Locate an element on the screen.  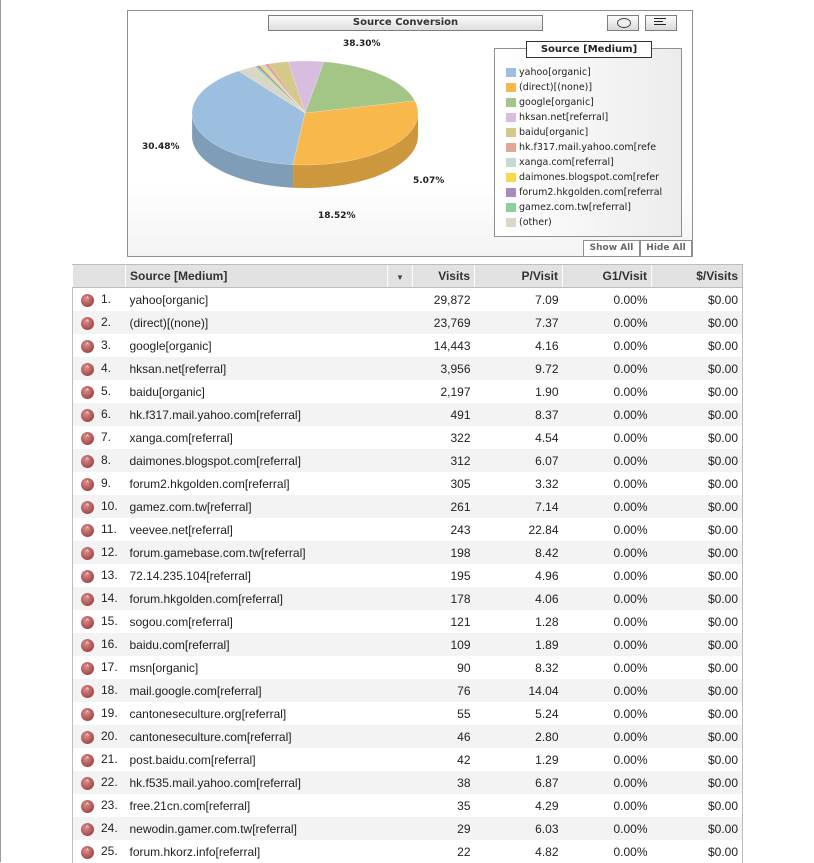
legend-label: daimones.blogspot.com[refer is located at coordinates (589, 177).